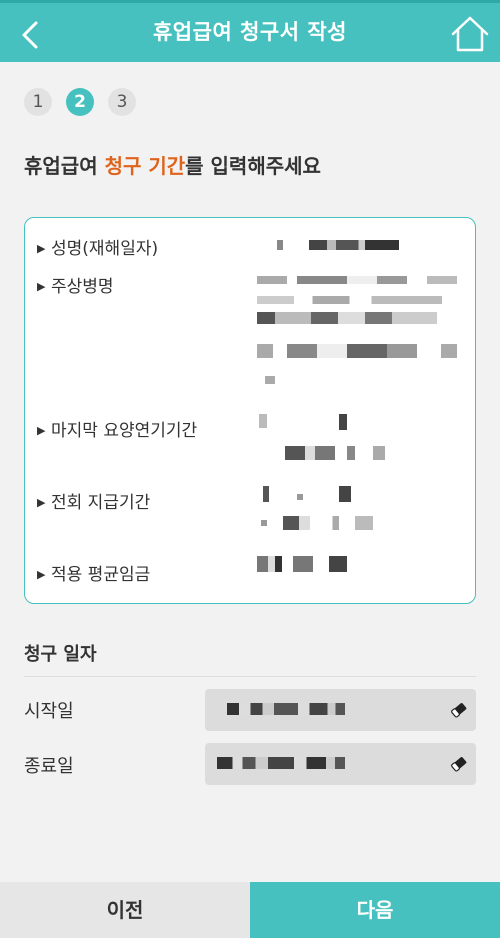 The height and width of the screenshot is (938, 500). I want to click on heading-highlight: 청구 기간, so click(145, 166).